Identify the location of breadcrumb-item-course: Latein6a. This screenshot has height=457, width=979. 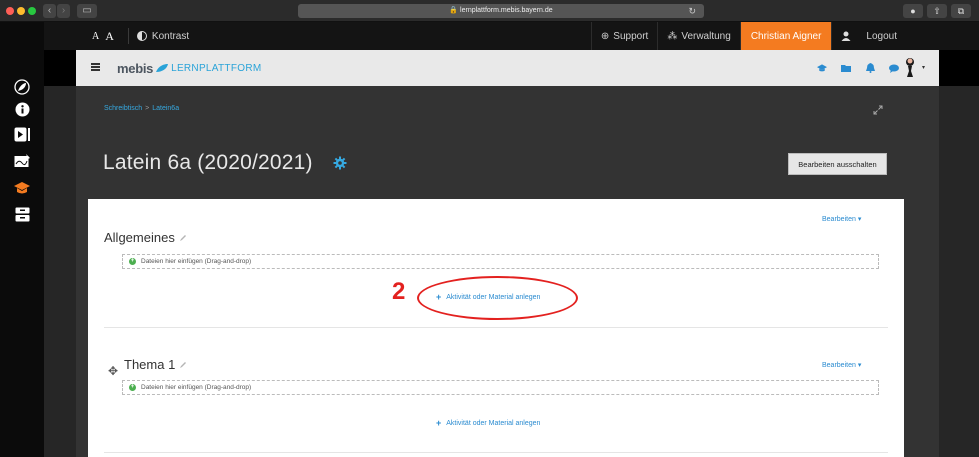
(165, 108).